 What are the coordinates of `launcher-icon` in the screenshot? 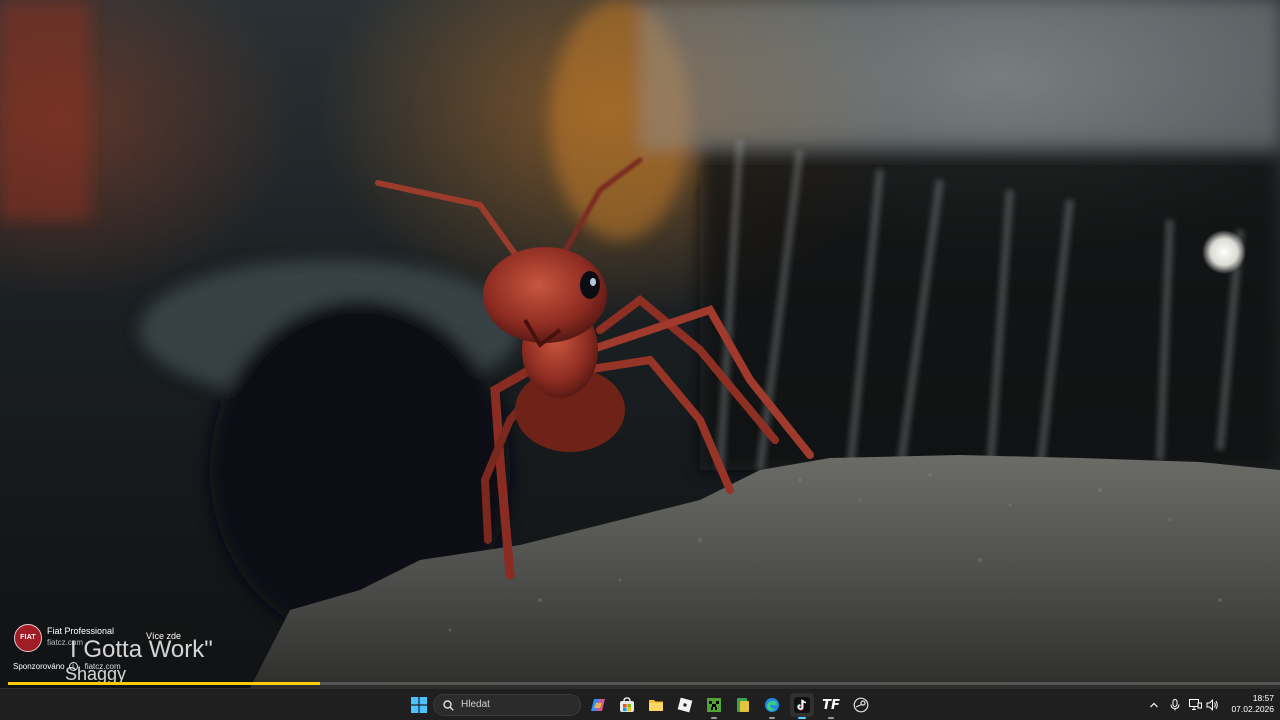 It's located at (743, 705).